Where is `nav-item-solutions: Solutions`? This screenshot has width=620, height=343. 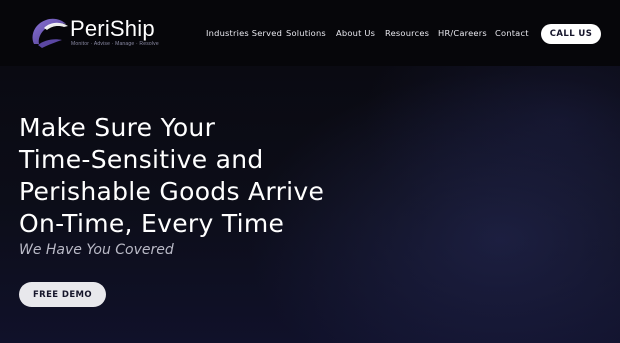 nav-item-solutions: Solutions is located at coordinates (306, 33).